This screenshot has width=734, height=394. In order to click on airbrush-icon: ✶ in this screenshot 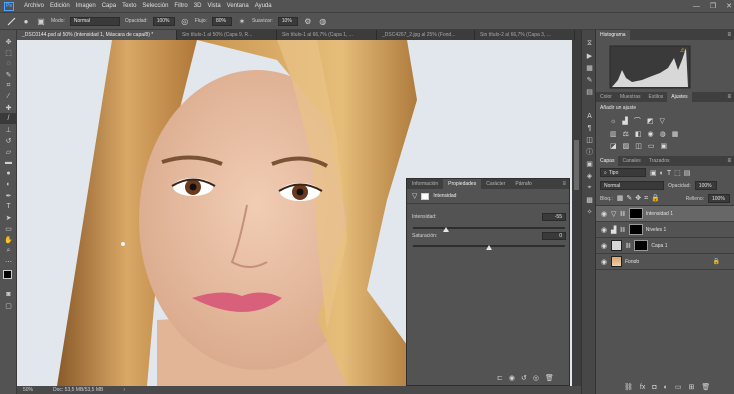, I will do `click(242, 21)`.